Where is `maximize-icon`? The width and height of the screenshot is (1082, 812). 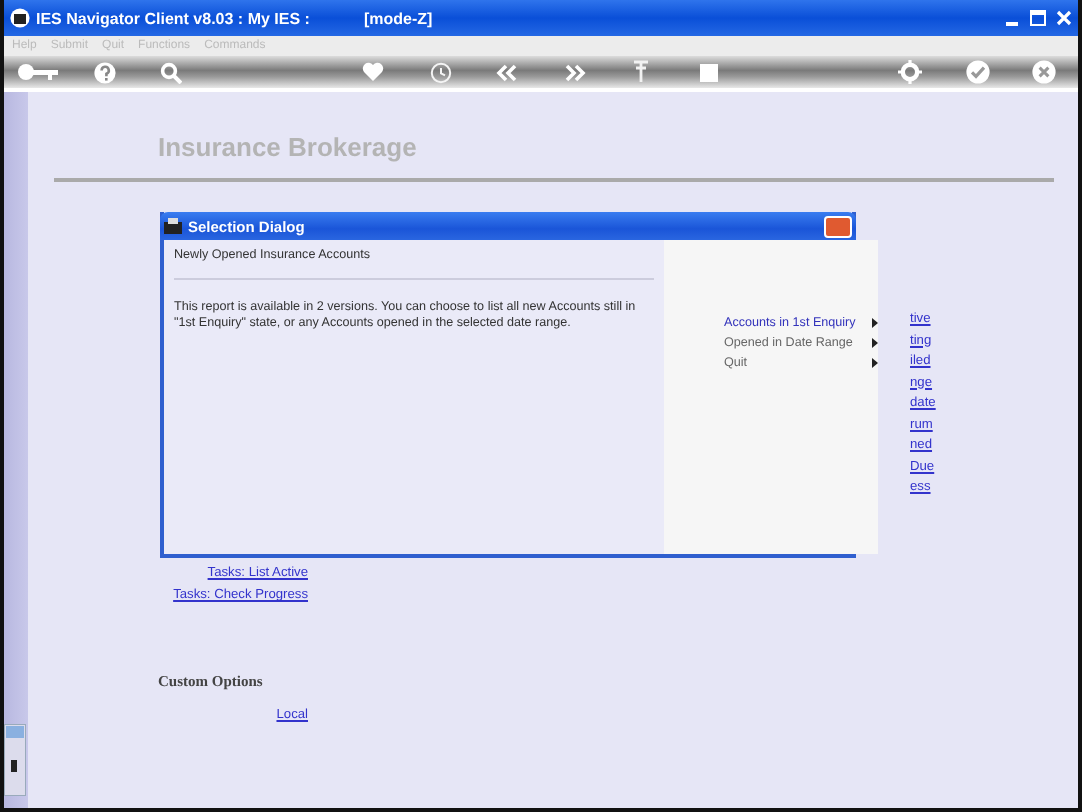
maximize-icon is located at coordinates (1038, 18).